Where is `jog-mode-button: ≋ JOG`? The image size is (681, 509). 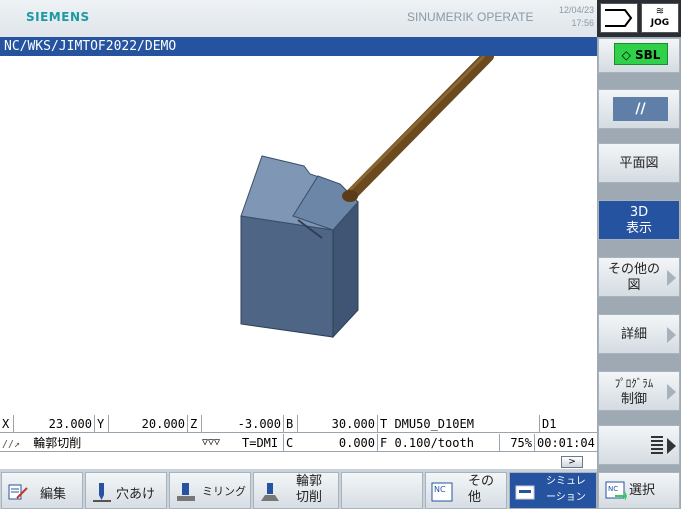
jog-mode-button: ≋ JOG is located at coordinates (660, 18).